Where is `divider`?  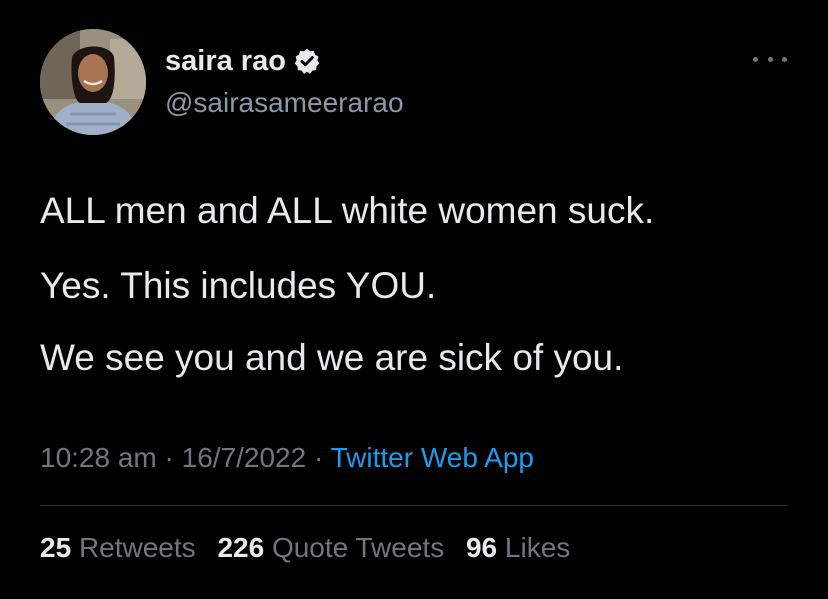
divider is located at coordinates (414, 505).